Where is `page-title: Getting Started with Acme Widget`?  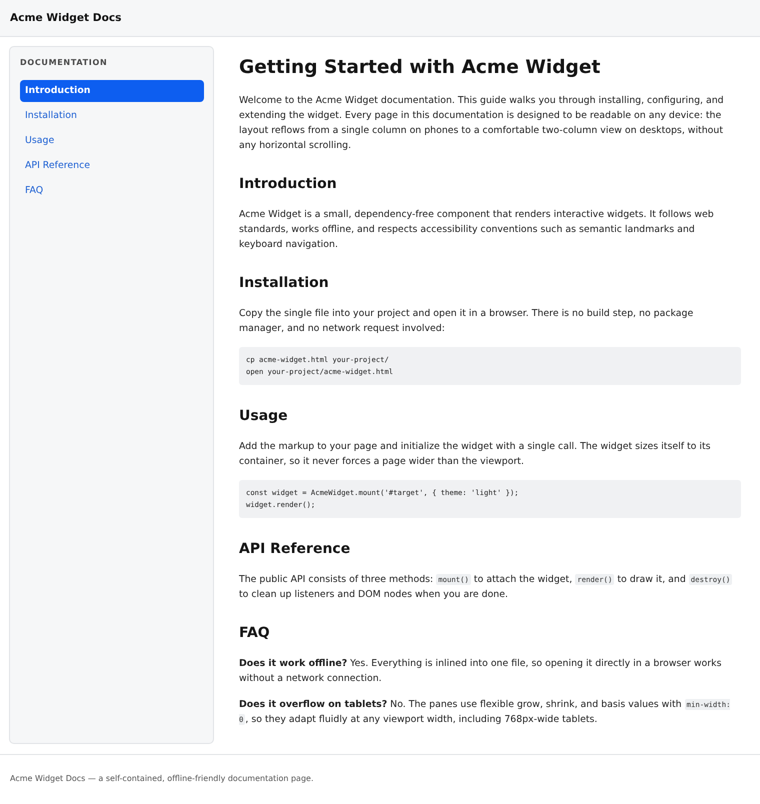 page-title: Getting Started with Acme Widget is located at coordinates (420, 67).